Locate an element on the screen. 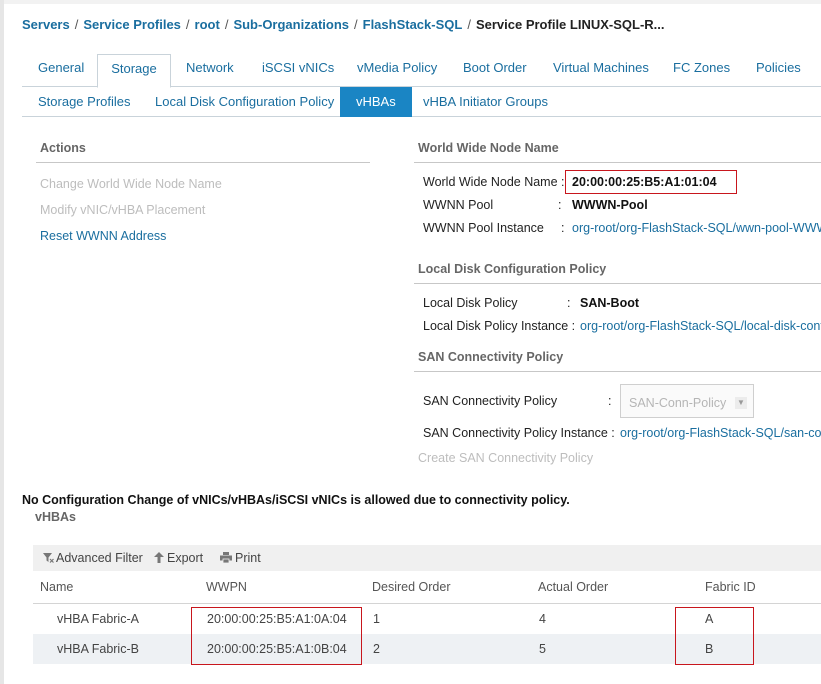  tab-local-disk-config-policy: Local Disk Configuration Policy is located at coordinates (244, 102).